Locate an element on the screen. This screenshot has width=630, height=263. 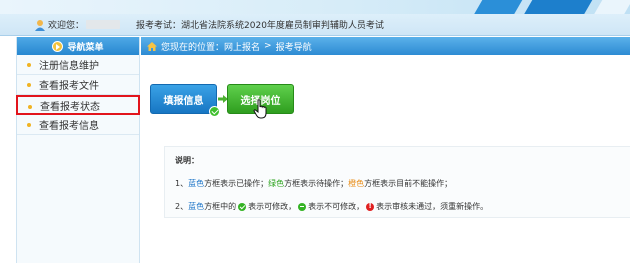
fill-info-button: 填报信息 is located at coordinates (185, 100).